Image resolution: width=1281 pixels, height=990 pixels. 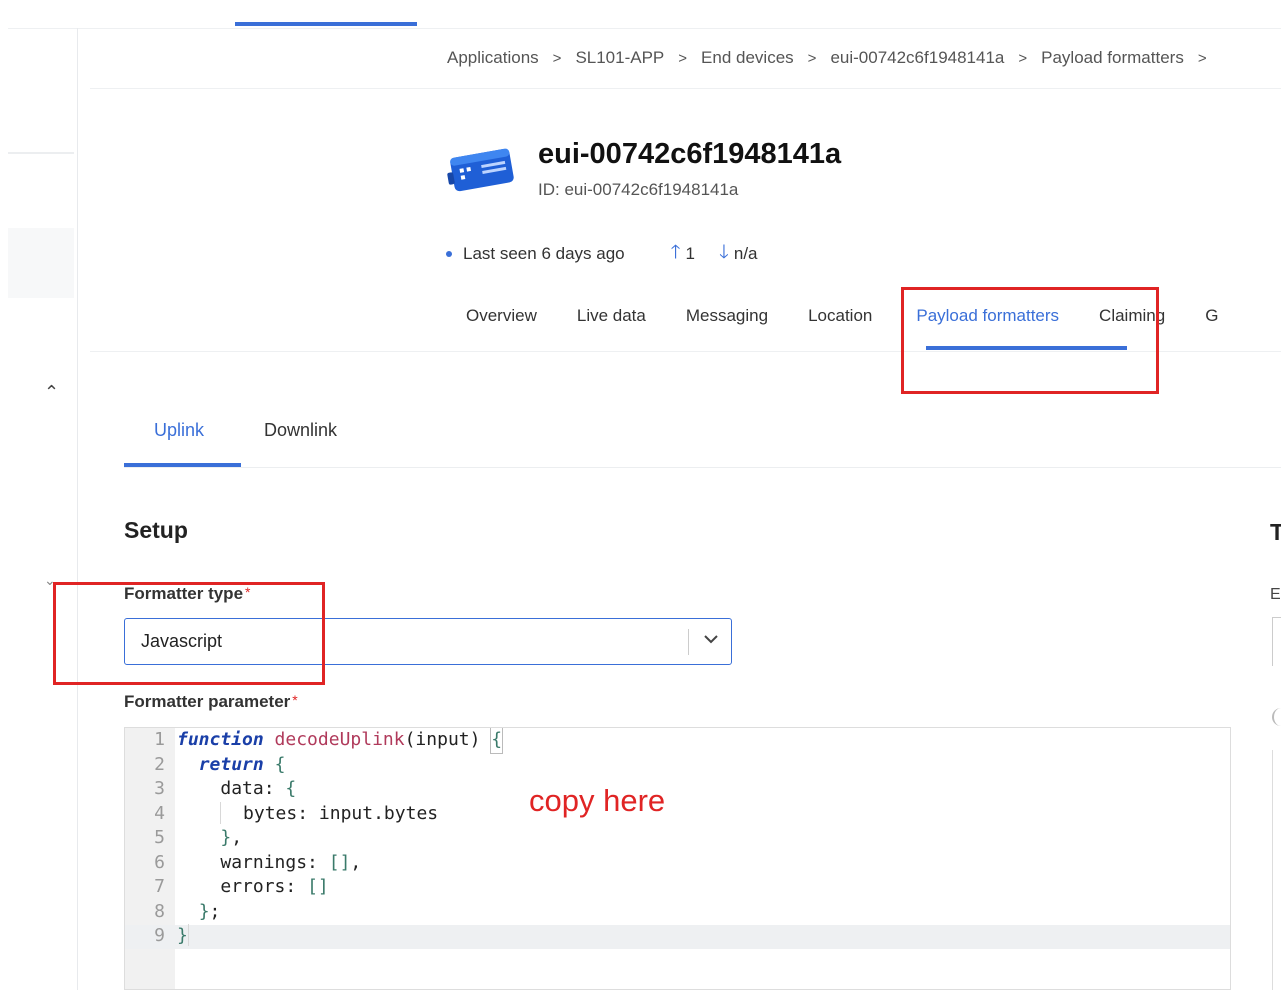 What do you see at coordinates (1275, 532) in the screenshot?
I see `right-panel-heading: T` at bounding box center [1275, 532].